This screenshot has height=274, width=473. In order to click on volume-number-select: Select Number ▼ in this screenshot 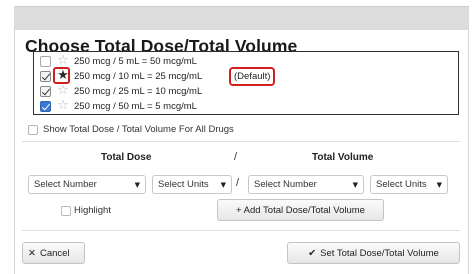, I will do `click(306, 184)`.